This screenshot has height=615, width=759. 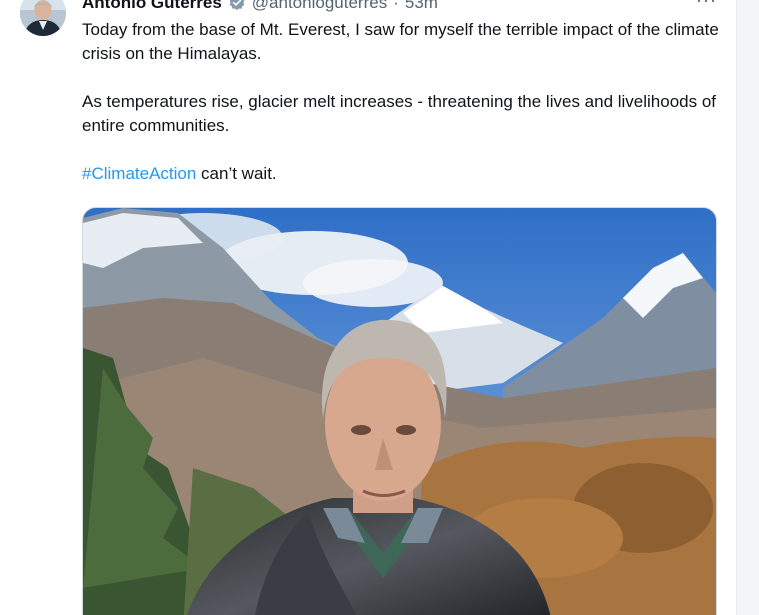 What do you see at coordinates (319, 7) in the screenshot?
I see `author-handle: @antonioguterres` at bounding box center [319, 7].